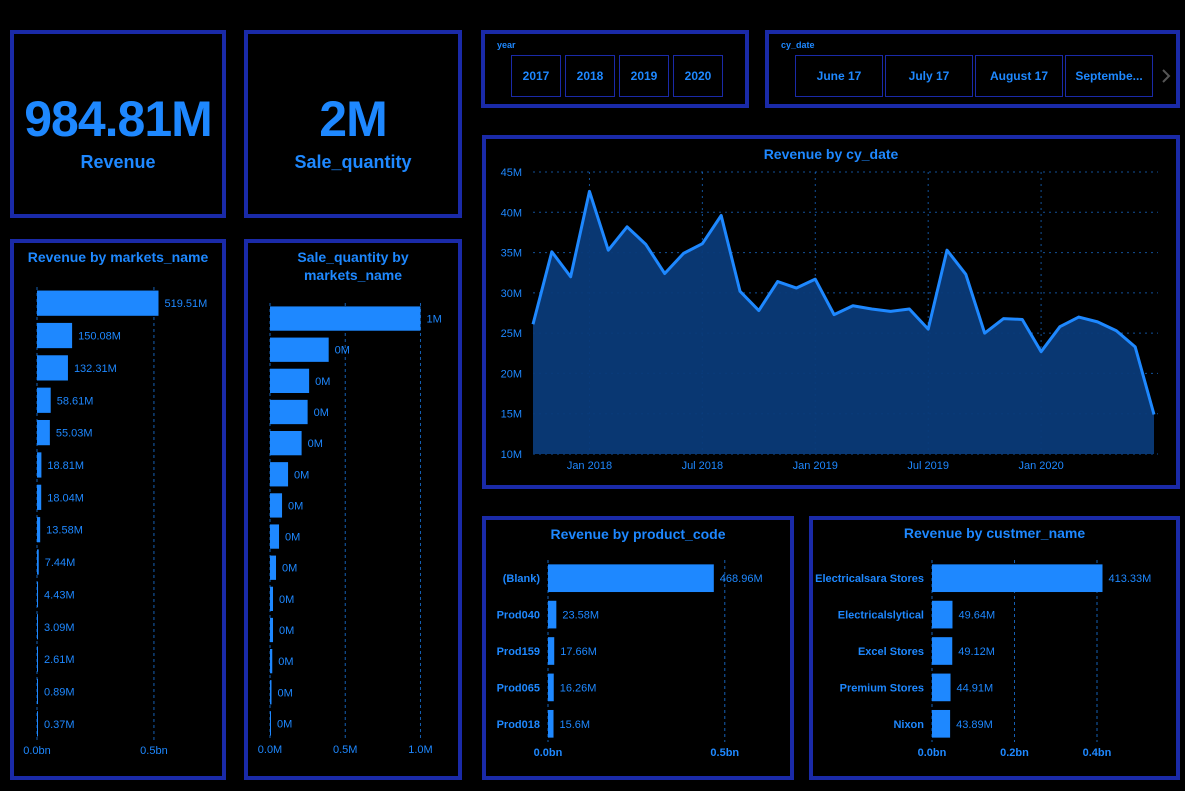 The image size is (1185, 791). Describe the element at coordinates (518, 688) in the screenshot. I see `category-label: Prod065` at that location.